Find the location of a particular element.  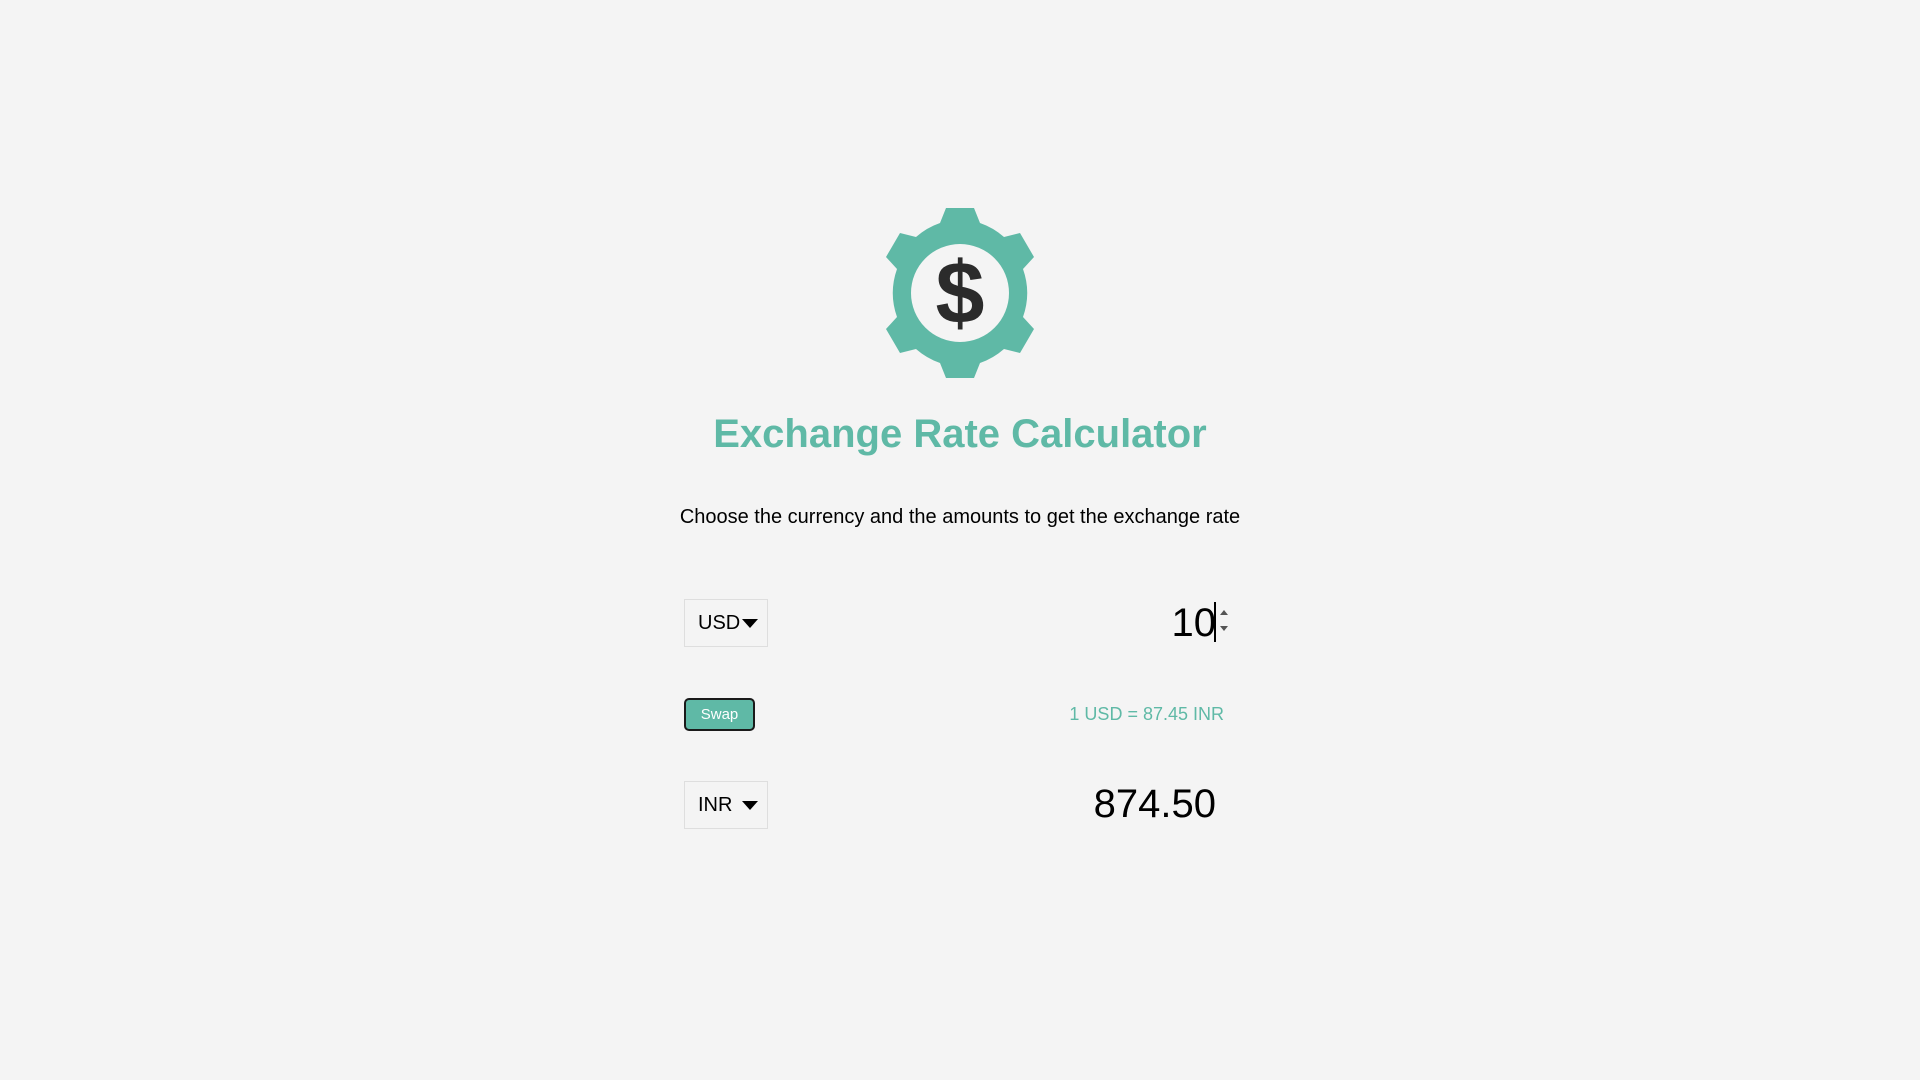

exchange-rate-text: 1 USD = 87.45 INR is located at coordinates (1146, 714).